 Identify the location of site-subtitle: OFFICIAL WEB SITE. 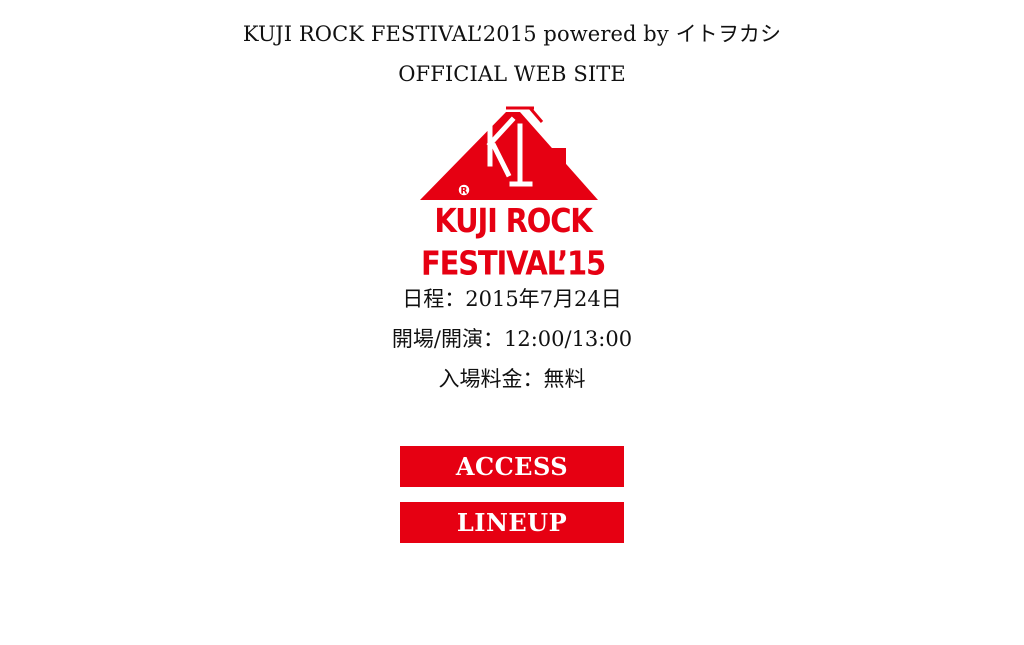
(512, 74).